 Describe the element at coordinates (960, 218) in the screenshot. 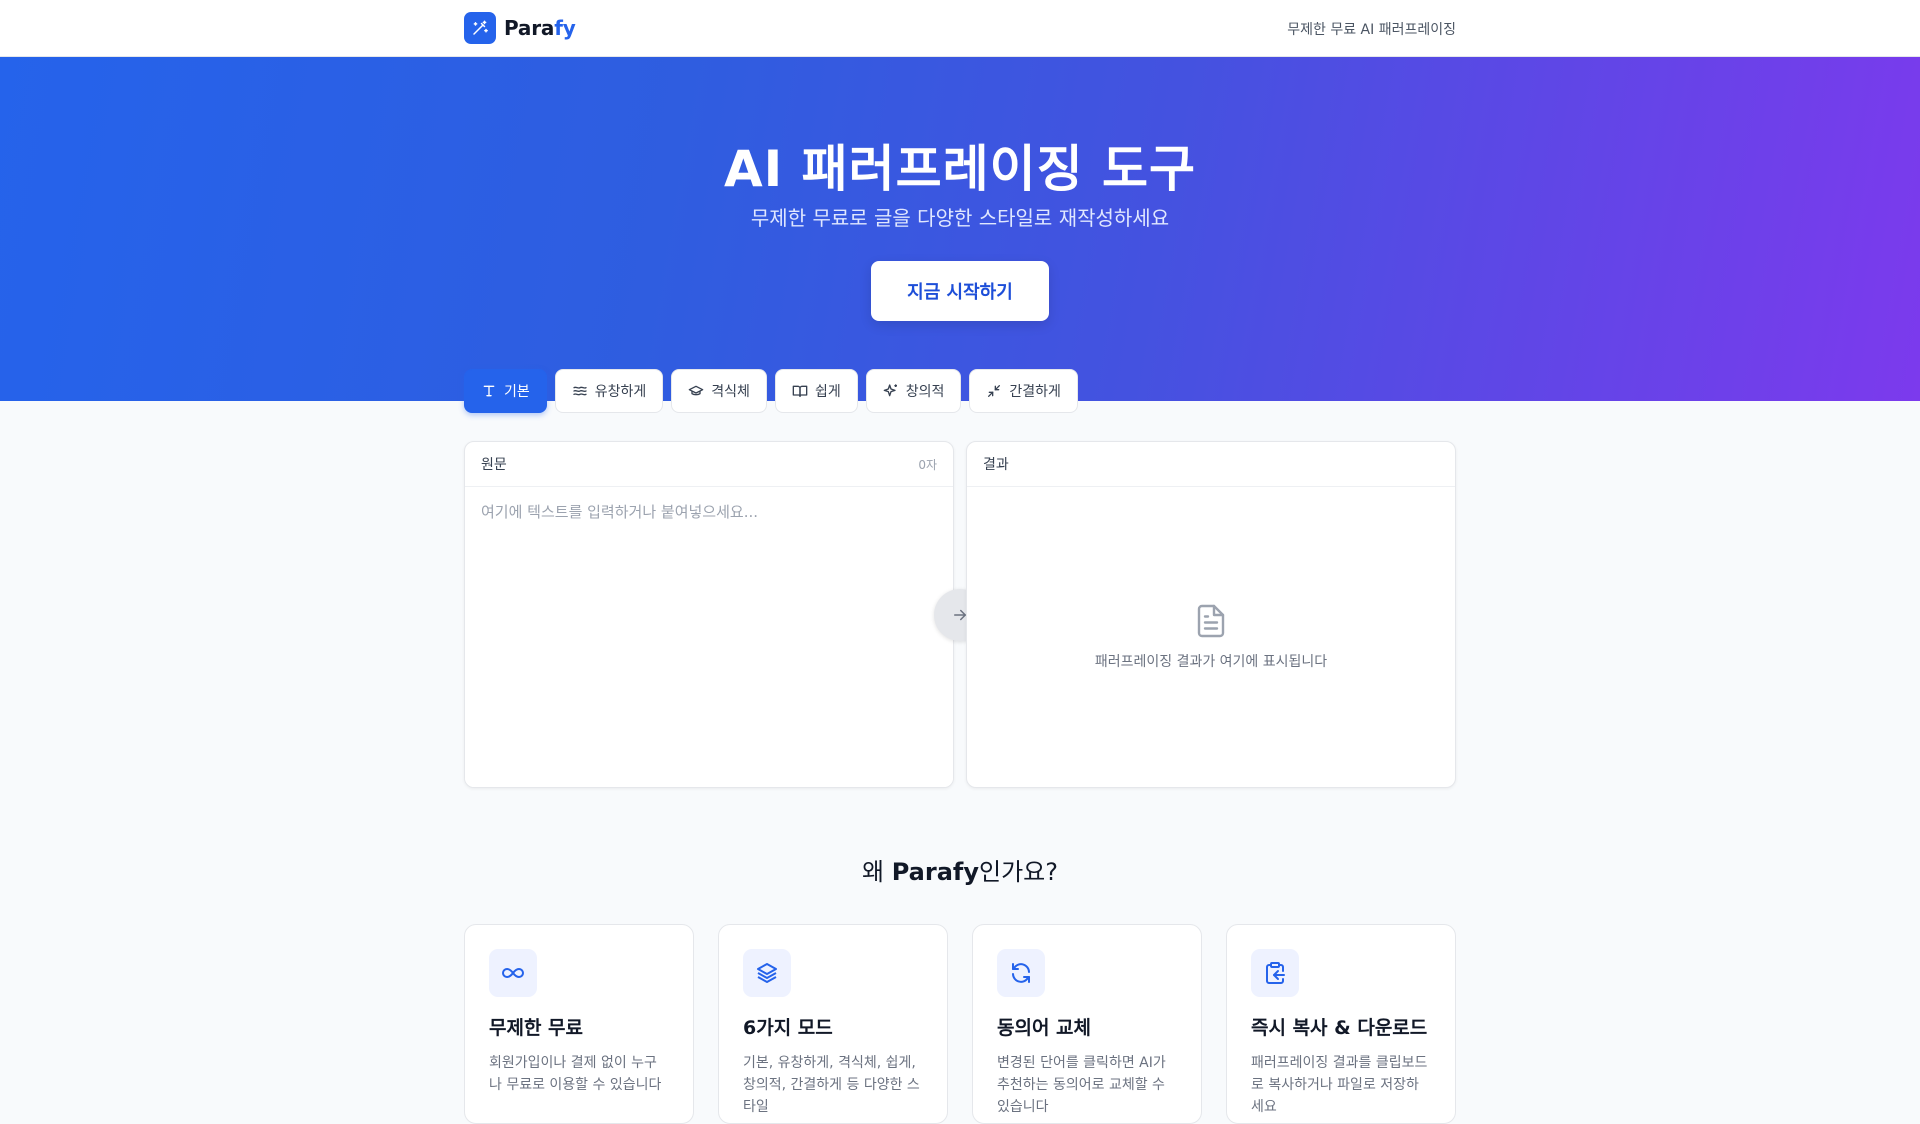

I see `hero-subtitle: 무제한 무료로 글을 다양한 스타일로 재작성하세요` at that location.